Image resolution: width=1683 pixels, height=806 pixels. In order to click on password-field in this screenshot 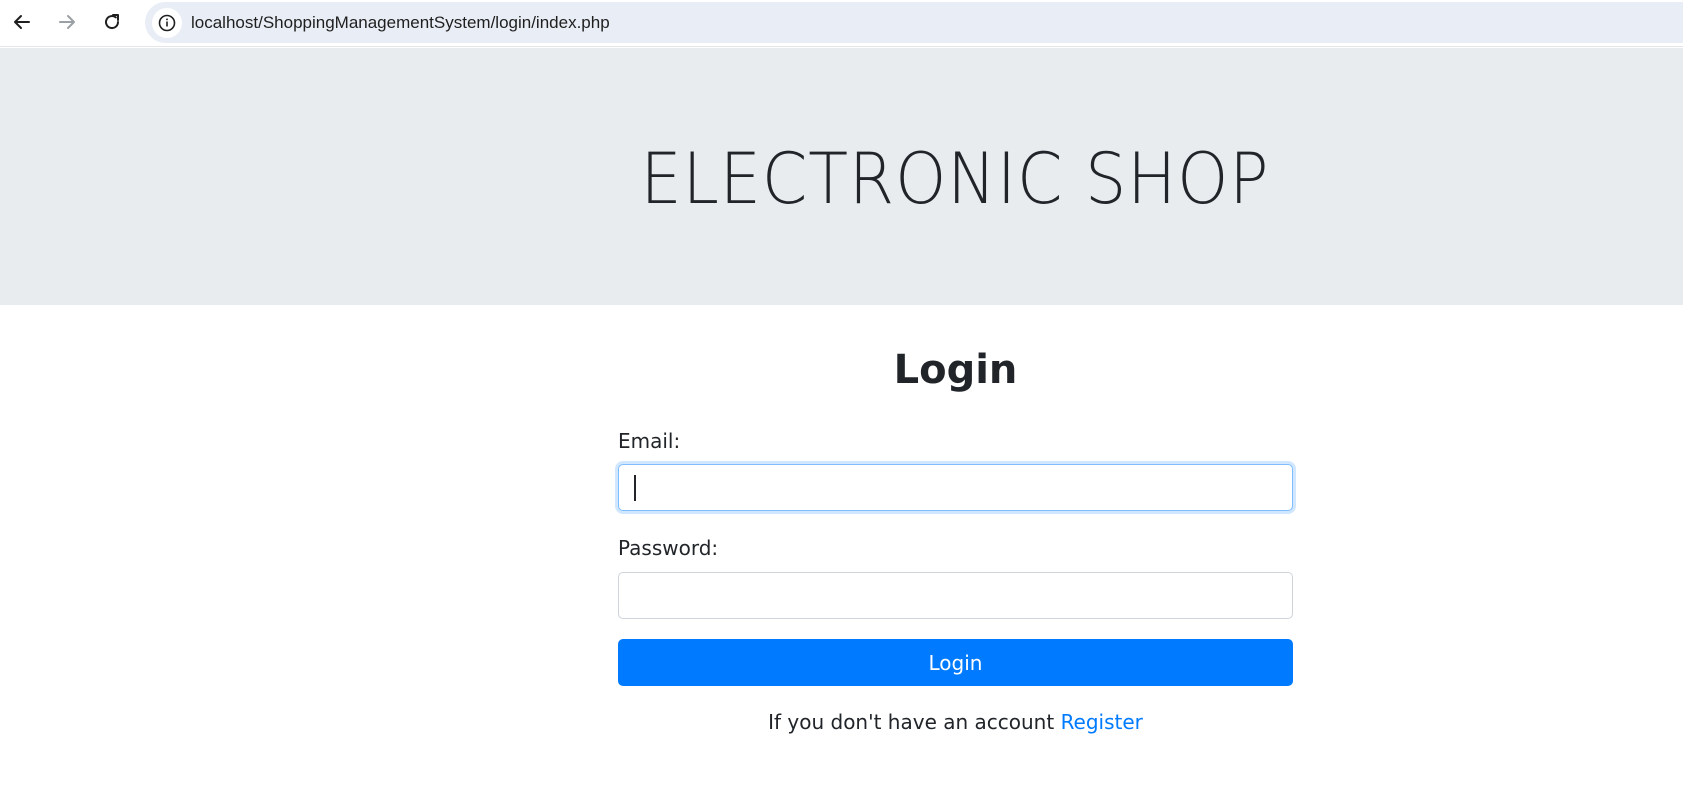, I will do `click(955, 595)`.